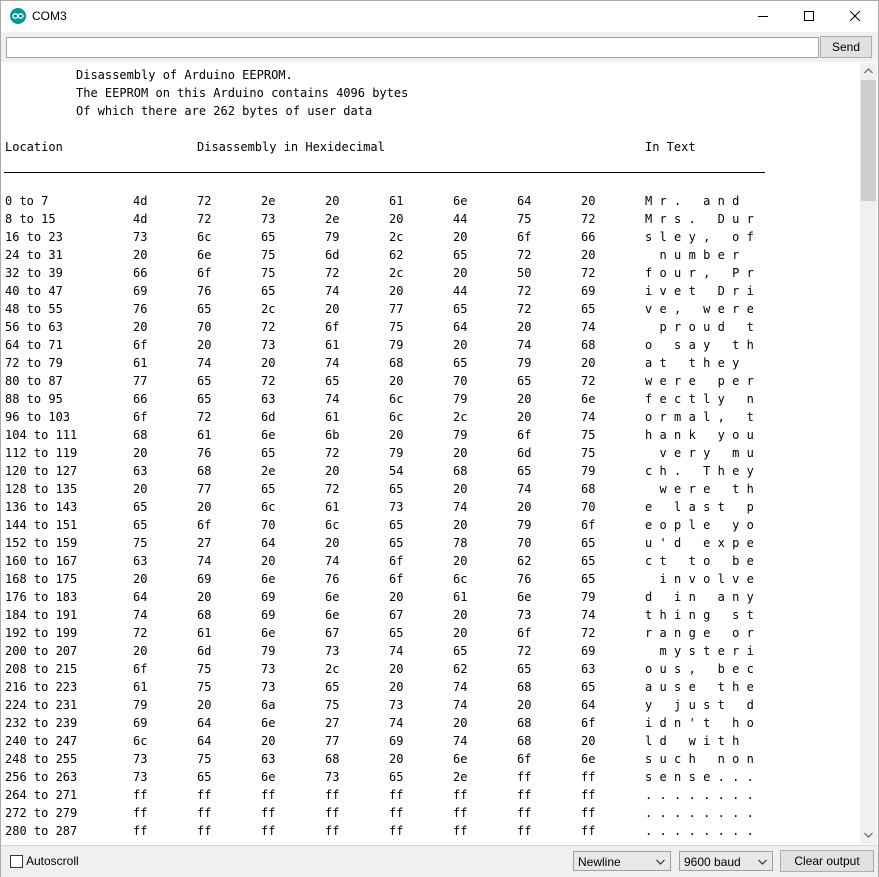 The image size is (879, 877). Describe the element at coordinates (703, 759) in the screenshot. I see `row-text: such non` at that location.